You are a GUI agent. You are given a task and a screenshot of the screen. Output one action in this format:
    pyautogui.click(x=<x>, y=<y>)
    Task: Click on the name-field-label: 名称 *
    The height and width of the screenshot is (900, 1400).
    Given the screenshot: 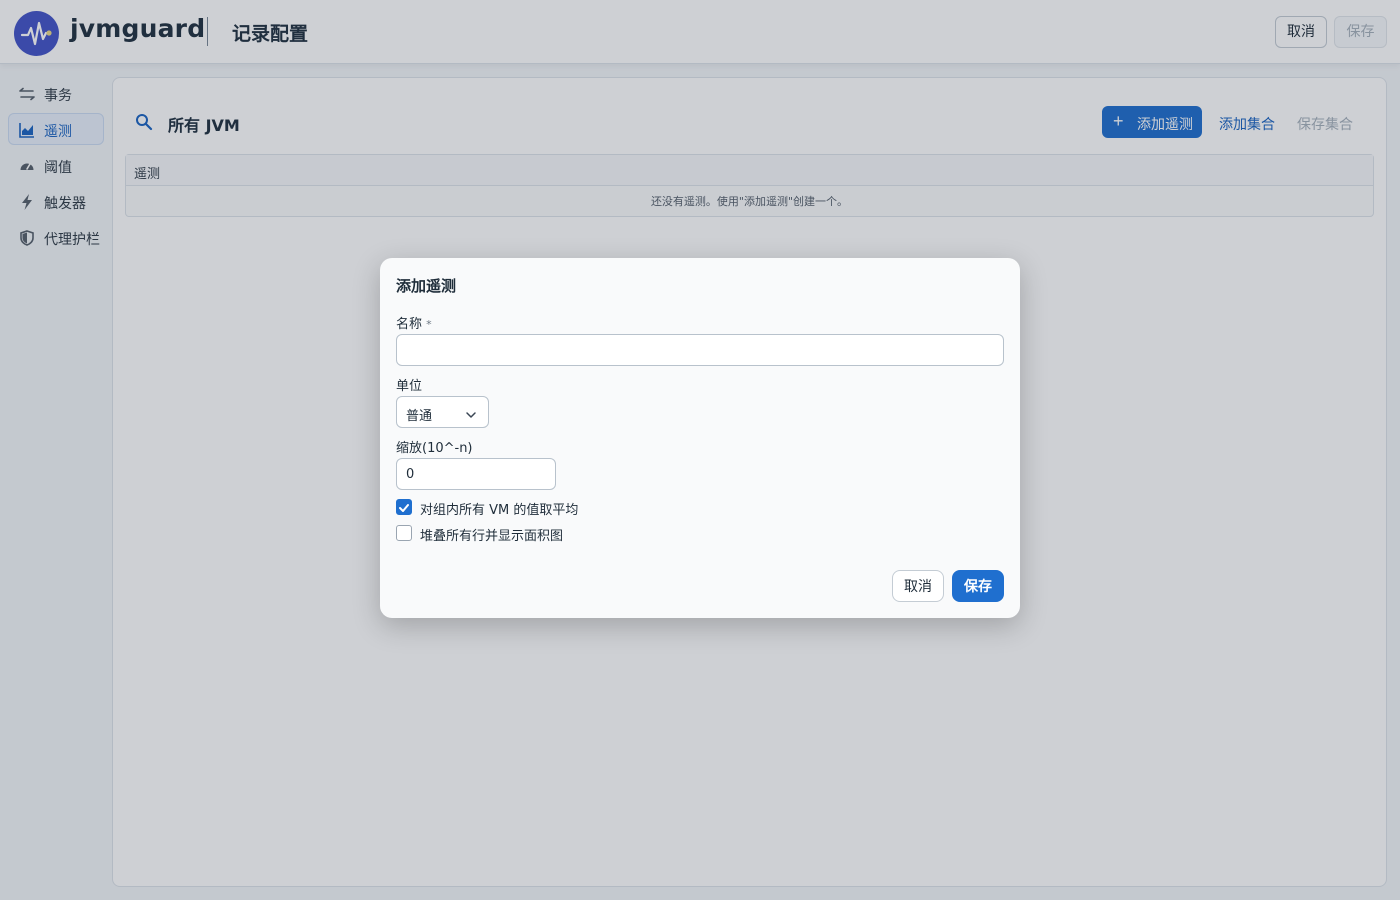 What is the action you would take?
    pyautogui.click(x=414, y=322)
    